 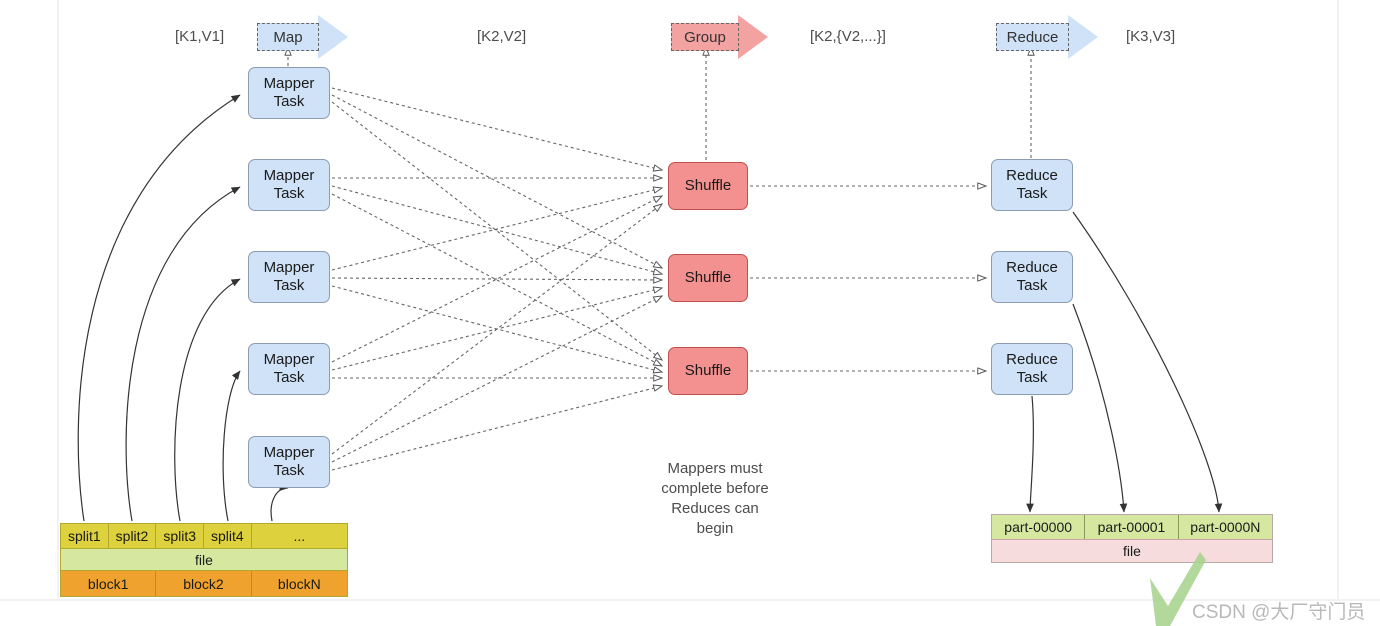 What do you see at coordinates (496, 279) in the screenshot?
I see `mapper-to-shuffle-edges` at bounding box center [496, 279].